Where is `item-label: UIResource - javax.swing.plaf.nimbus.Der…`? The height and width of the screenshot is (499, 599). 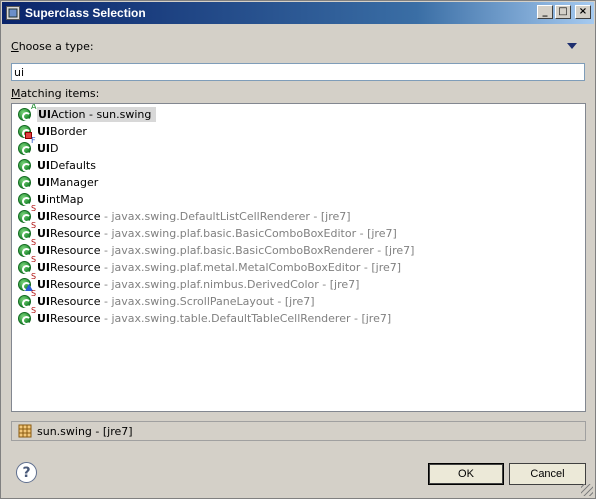 item-label: UIResource - javax.swing.plaf.nimbus.Der… is located at coordinates (198, 284).